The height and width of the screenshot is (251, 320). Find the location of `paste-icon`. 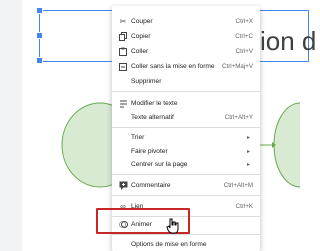

paste-icon is located at coordinates (123, 51).